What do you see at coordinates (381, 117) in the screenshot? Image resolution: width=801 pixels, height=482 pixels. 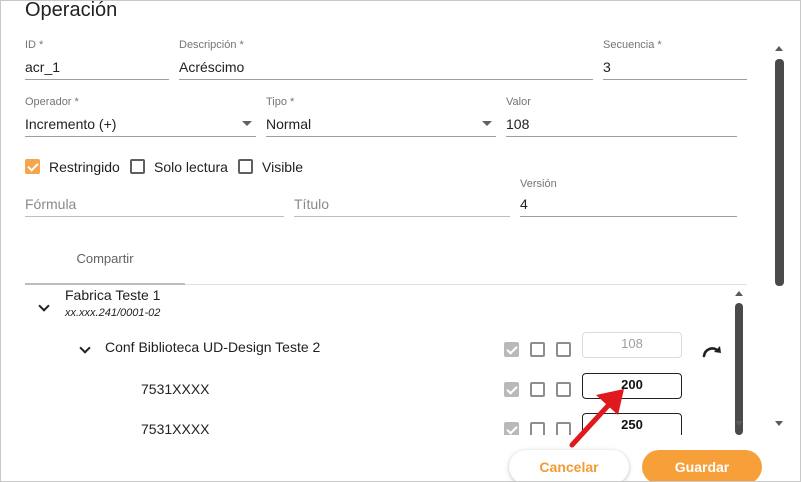 I see `tipo-select: Tipo * Normal` at bounding box center [381, 117].